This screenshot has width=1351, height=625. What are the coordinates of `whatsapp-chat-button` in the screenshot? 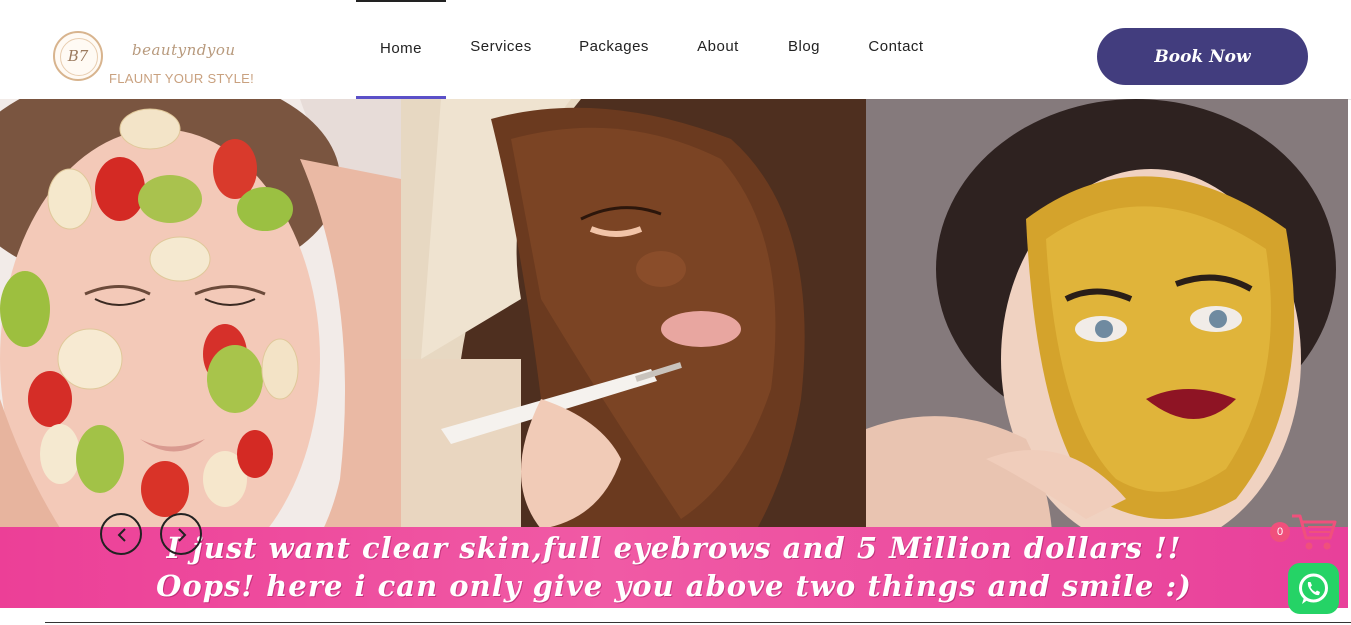 It's located at (1313, 588).